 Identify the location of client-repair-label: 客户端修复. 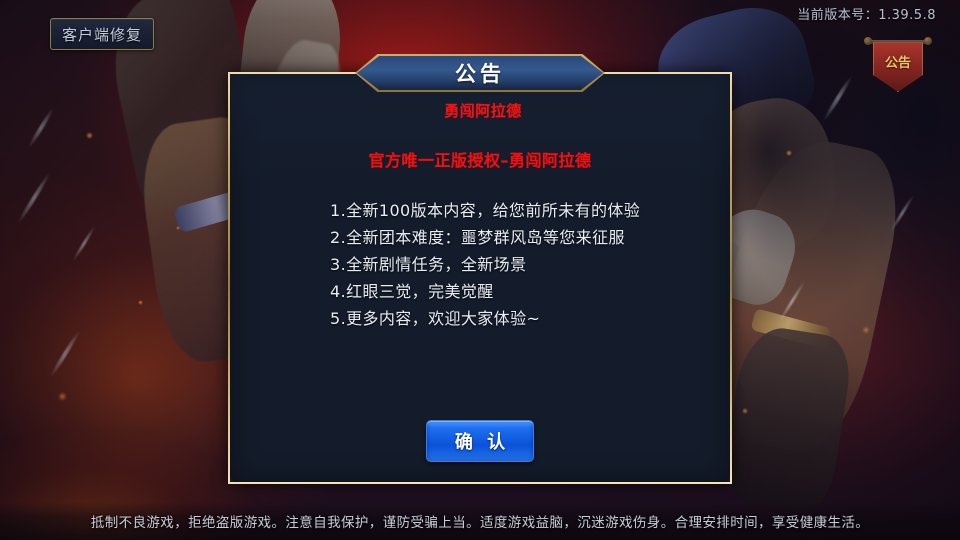
(101, 34).